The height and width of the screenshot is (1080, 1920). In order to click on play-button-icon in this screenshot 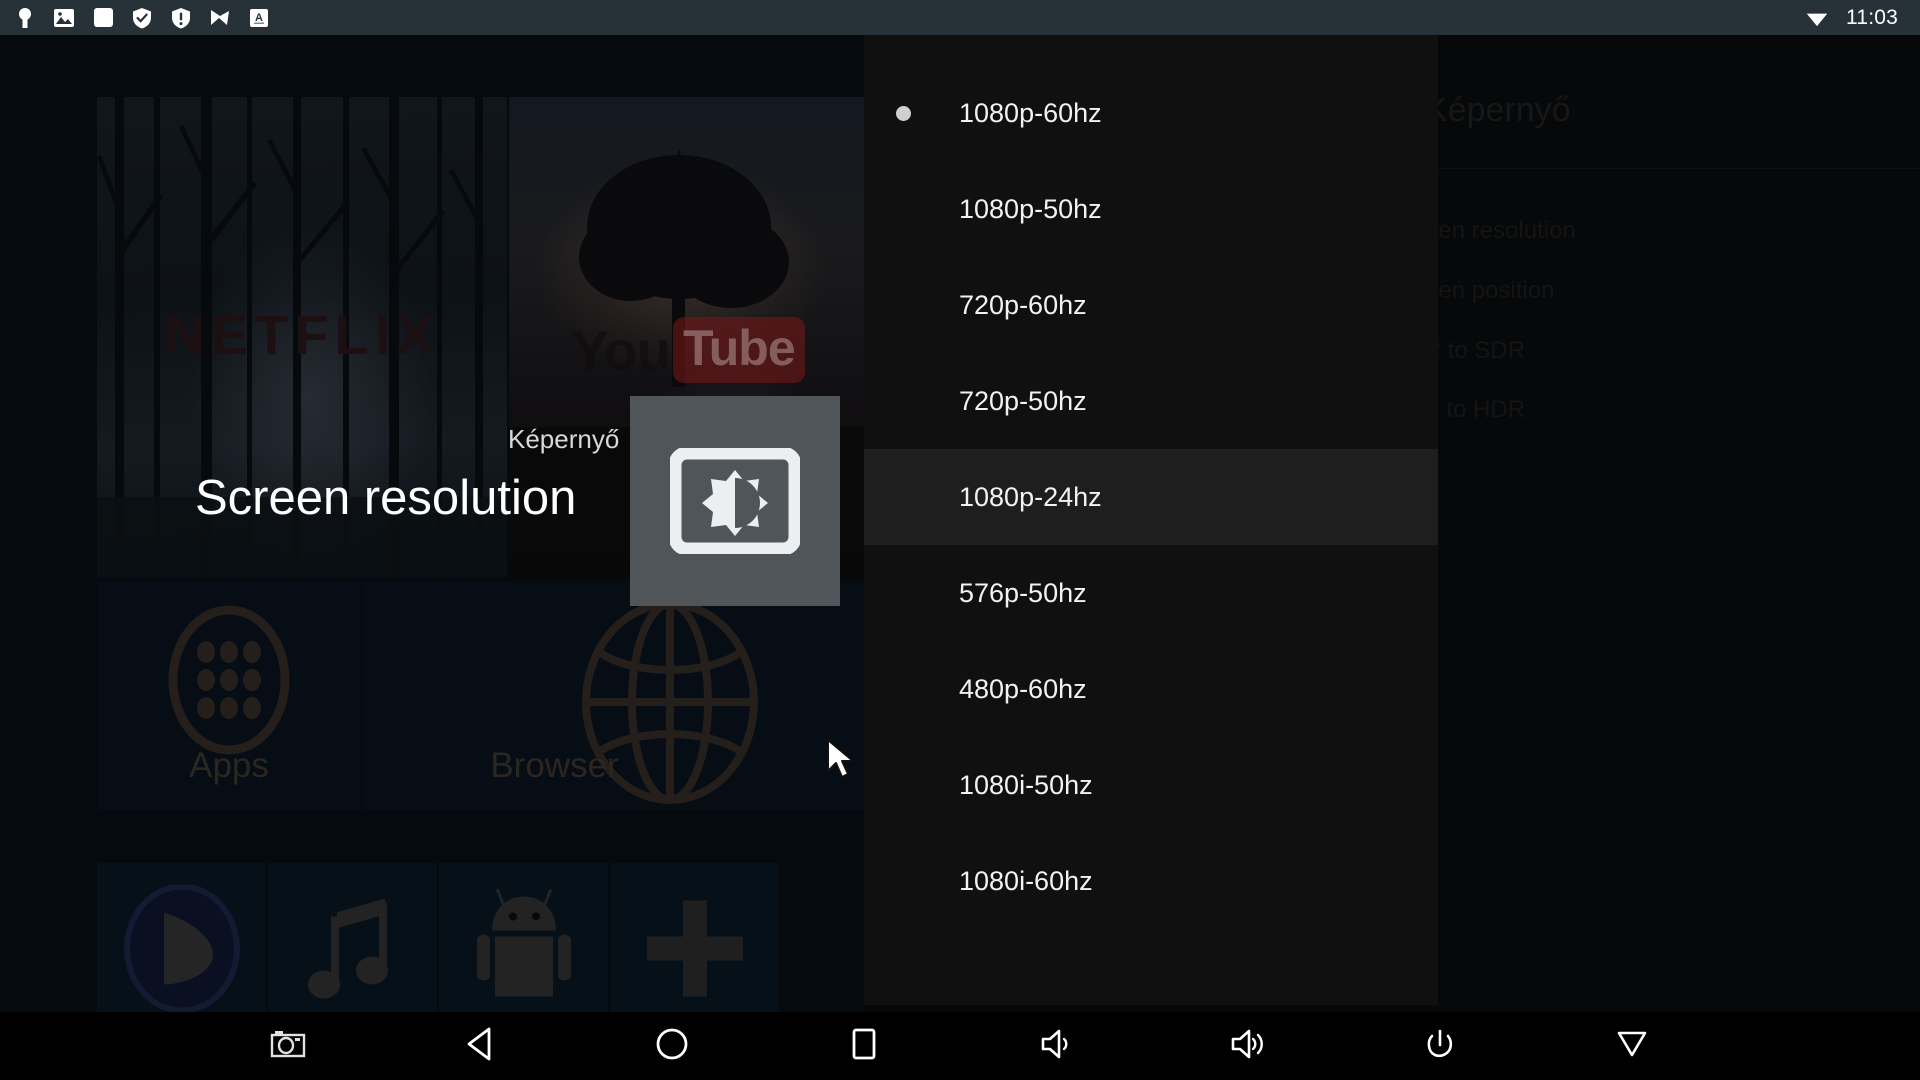, I will do `click(182, 950)`.